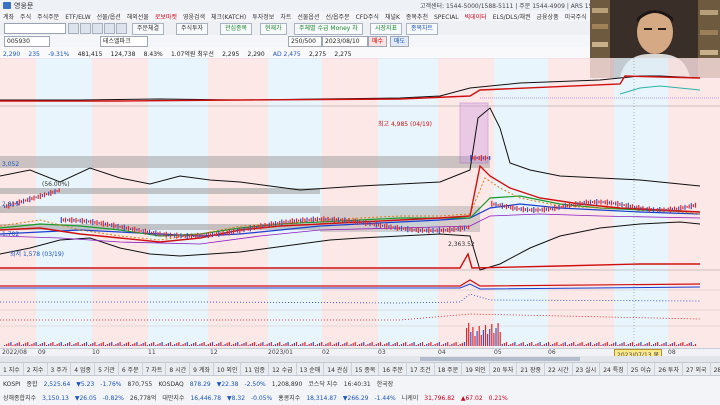  I want to click on ticker-cell: 홍콩지수, so click(289, 398).